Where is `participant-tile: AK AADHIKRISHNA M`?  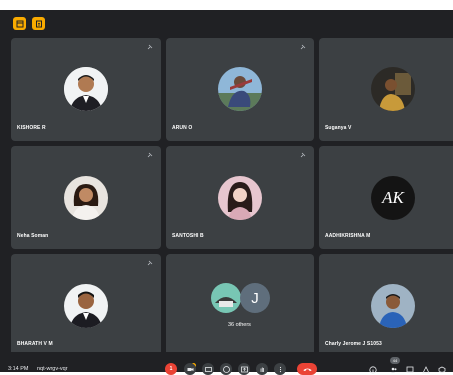 participant-tile: AK AADHIKRISHNA M is located at coordinates (386, 197).